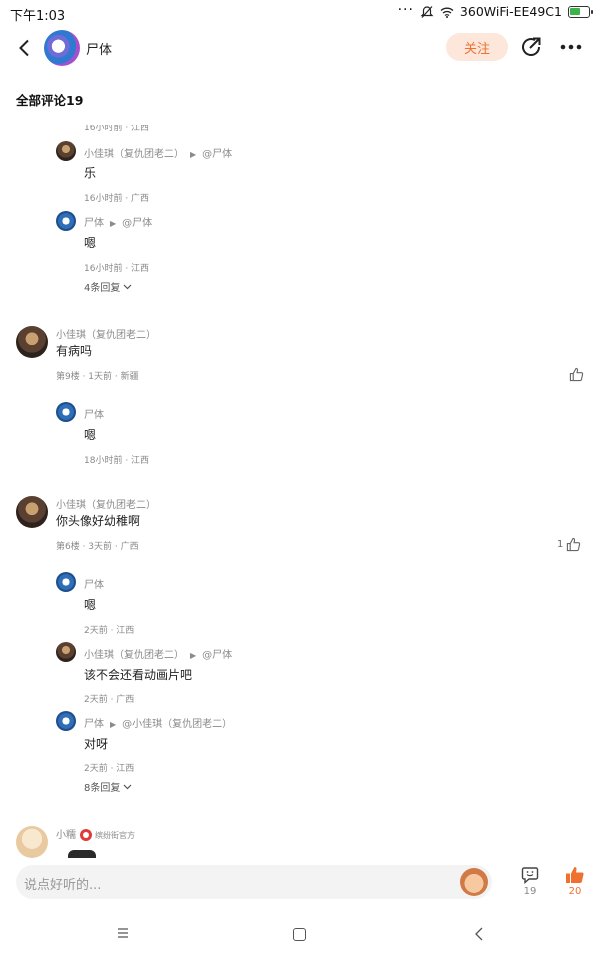 The width and height of the screenshot is (600, 960). I want to click on comment-image-peek, so click(82, 854).